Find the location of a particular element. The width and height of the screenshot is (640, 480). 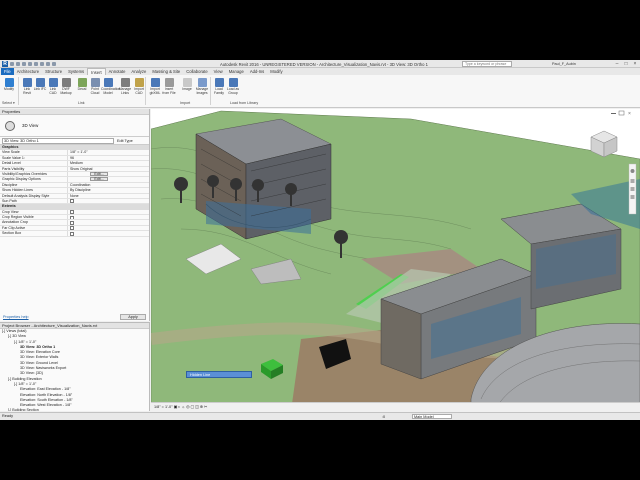

import-gbxml-button: Import gbXML is located at coordinates (155, 88).